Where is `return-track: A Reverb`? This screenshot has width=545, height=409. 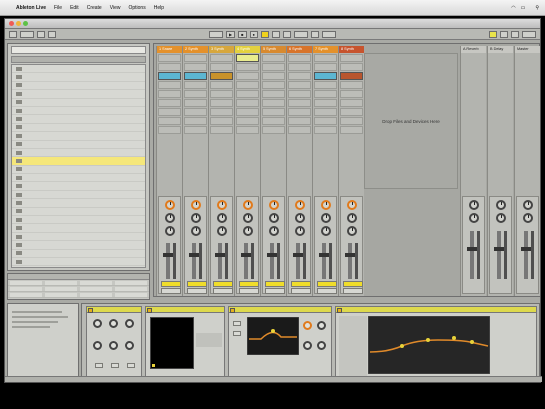 return-track: A Reverb is located at coordinates (473, 171).